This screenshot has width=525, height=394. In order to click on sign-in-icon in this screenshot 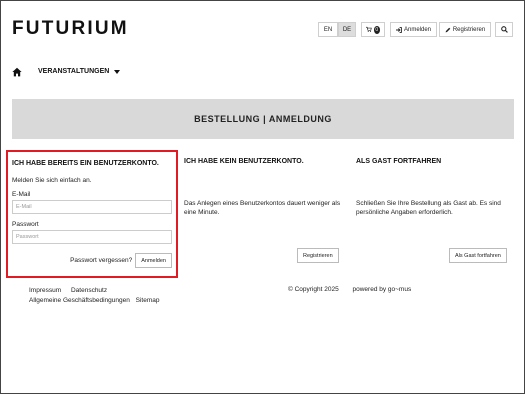, I will do `click(398, 29)`.